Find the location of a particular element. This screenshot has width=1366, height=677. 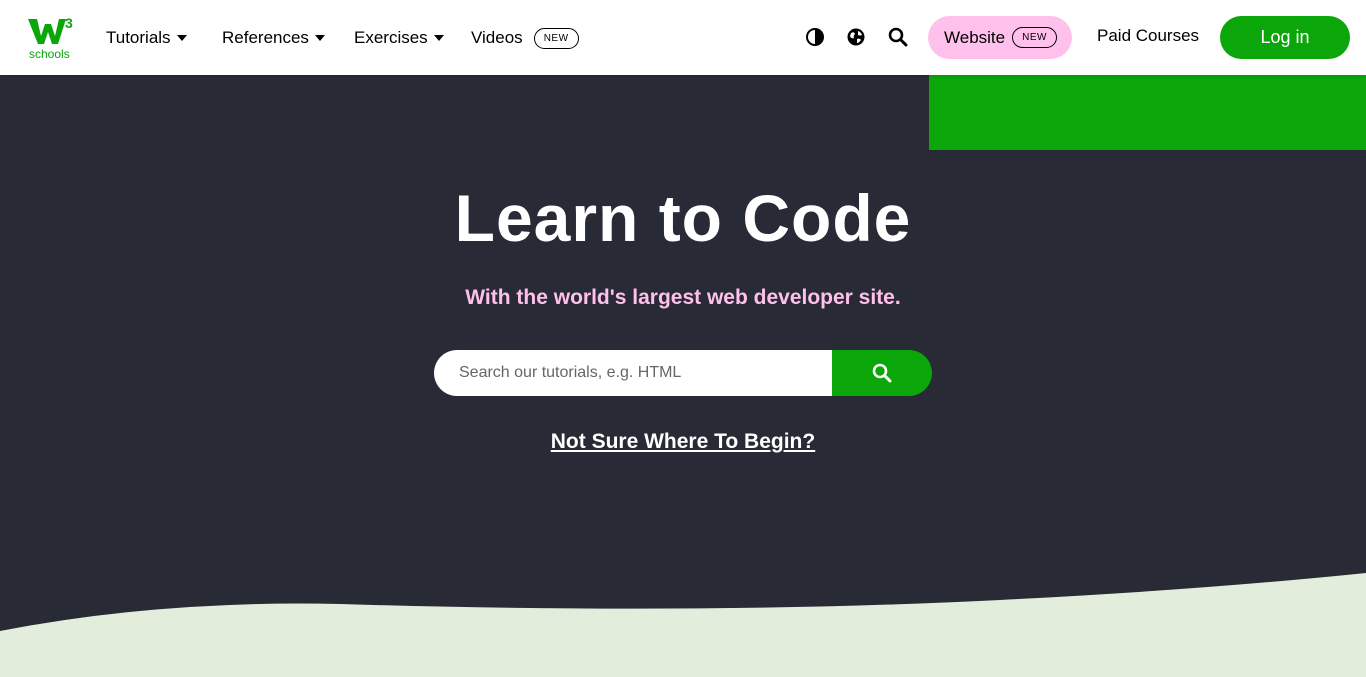

nav-references: References is located at coordinates (273, 38).